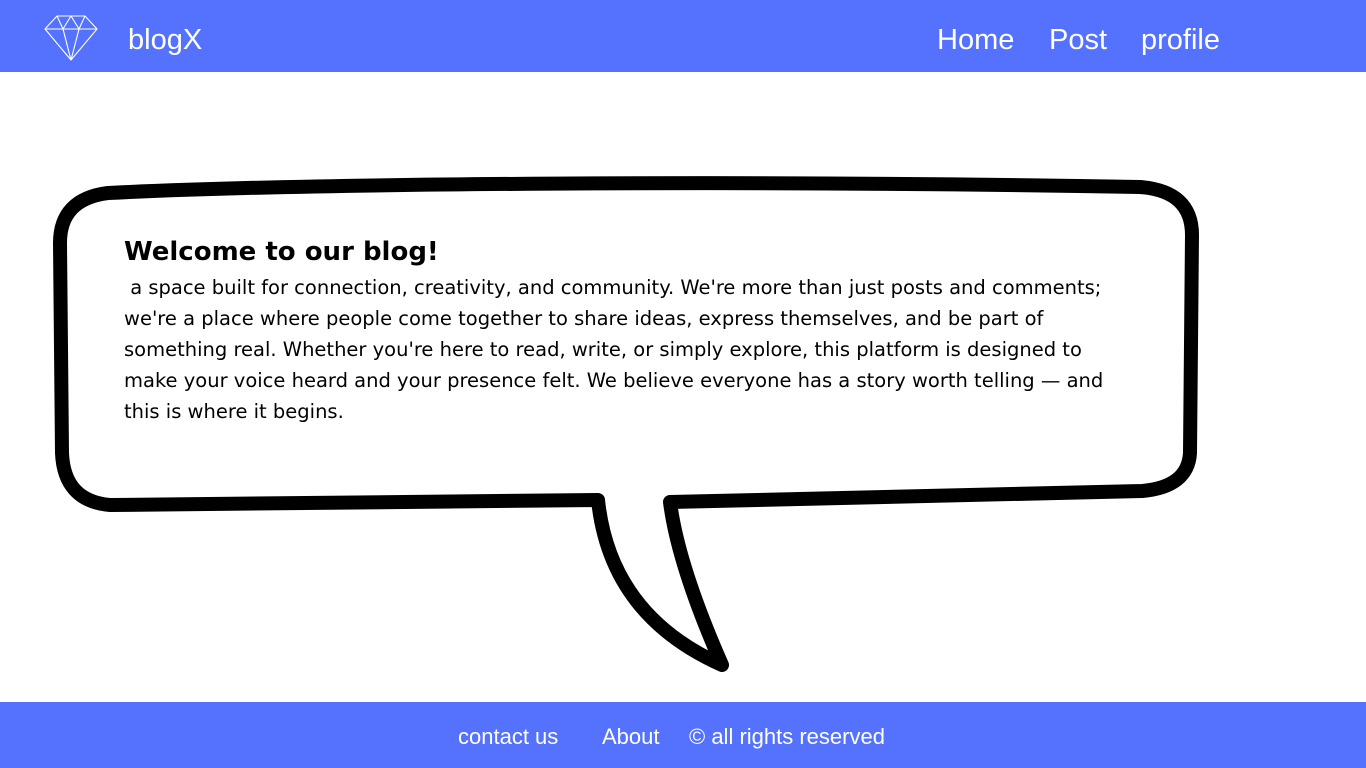 This screenshot has height=768, width=1366. I want to click on nav-post-link: Post, so click(1078, 40).